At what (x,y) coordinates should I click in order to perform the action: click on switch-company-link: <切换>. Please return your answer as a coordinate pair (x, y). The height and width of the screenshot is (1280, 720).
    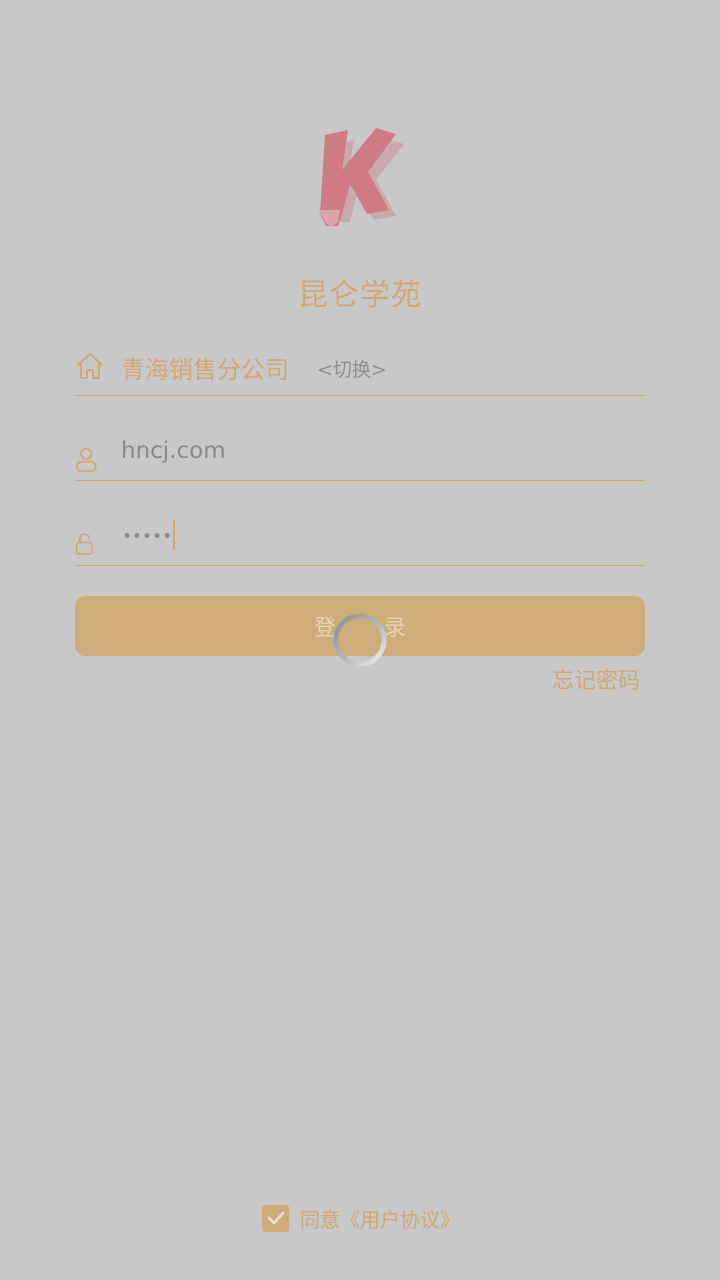
    Looking at the image, I should click on (352, 368).